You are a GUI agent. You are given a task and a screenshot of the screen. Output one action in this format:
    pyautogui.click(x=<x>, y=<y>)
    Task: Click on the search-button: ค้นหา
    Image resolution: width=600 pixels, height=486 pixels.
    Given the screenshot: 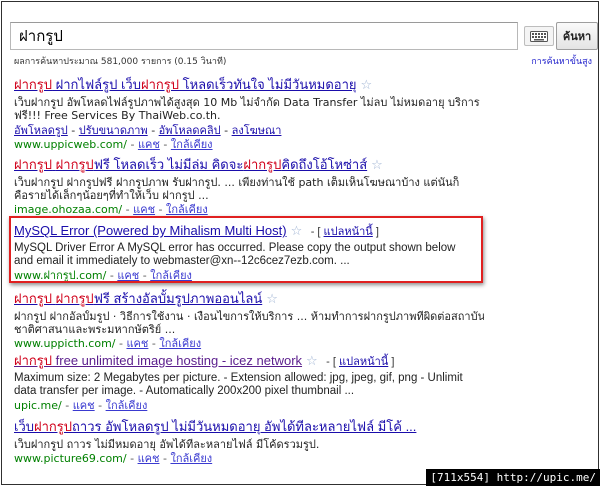 What is the action you would take?
    pyautogui.click(x=577, y=36)
    